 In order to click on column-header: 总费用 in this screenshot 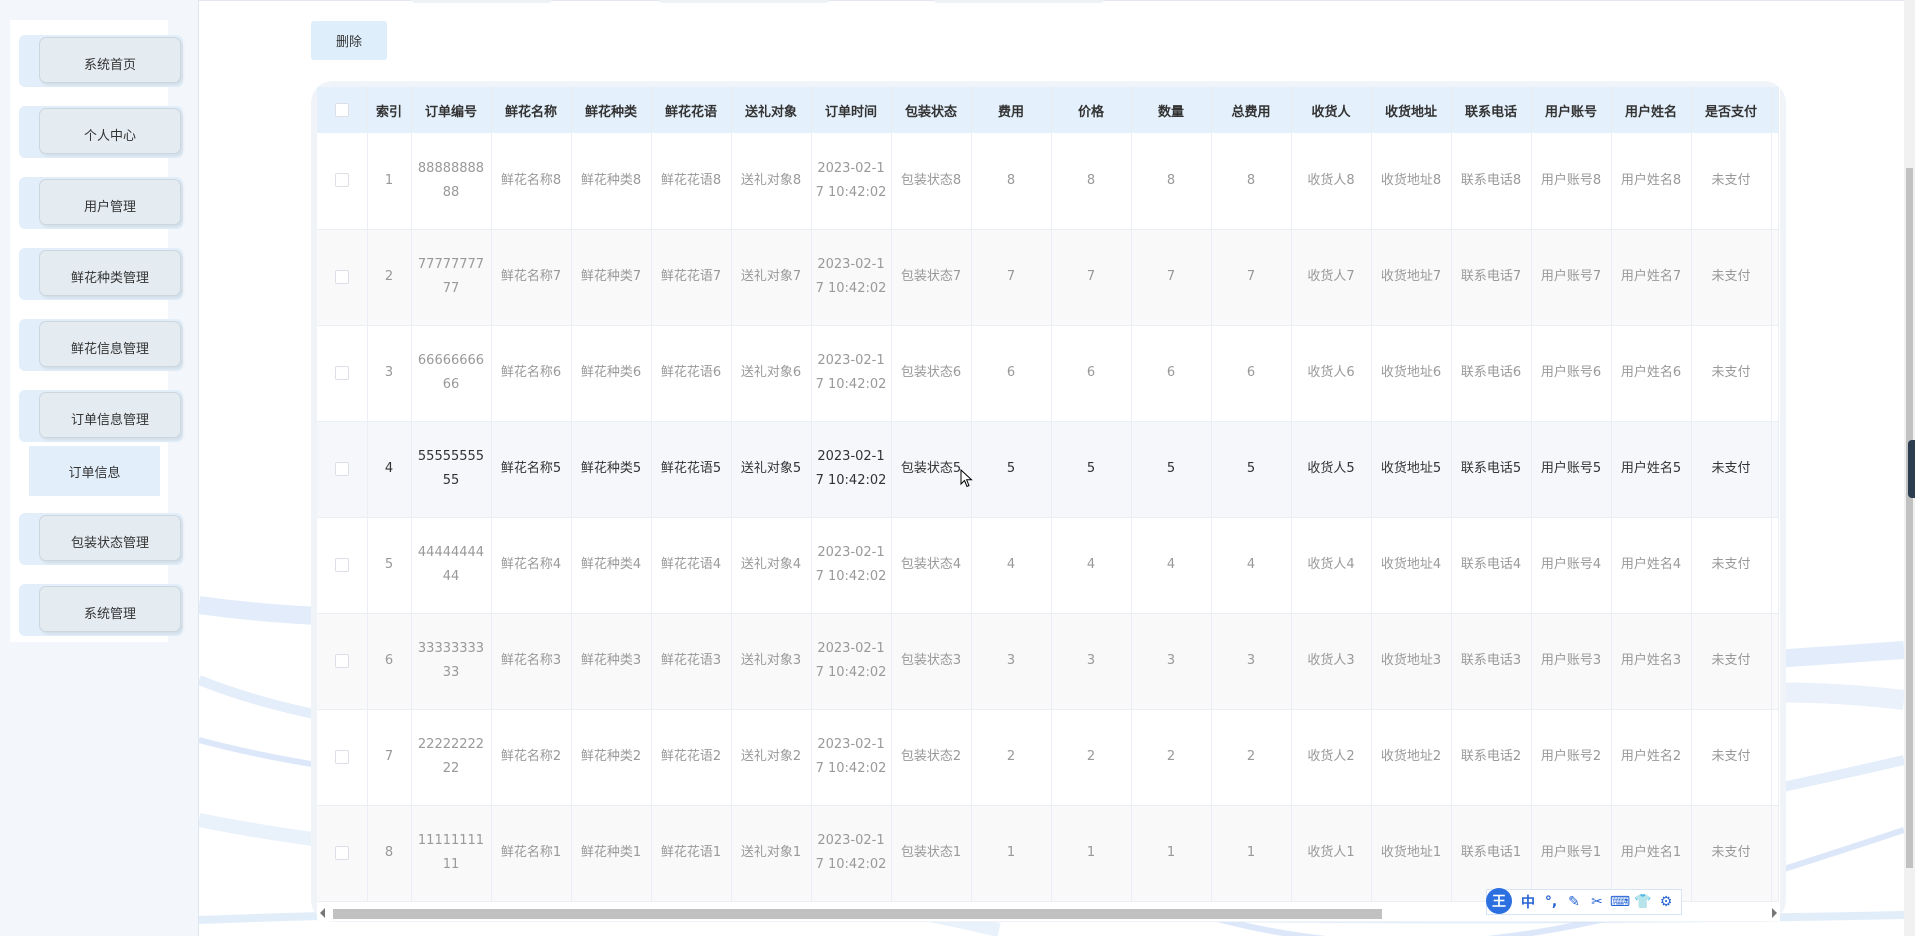, I will do `click(1251, 110)`.